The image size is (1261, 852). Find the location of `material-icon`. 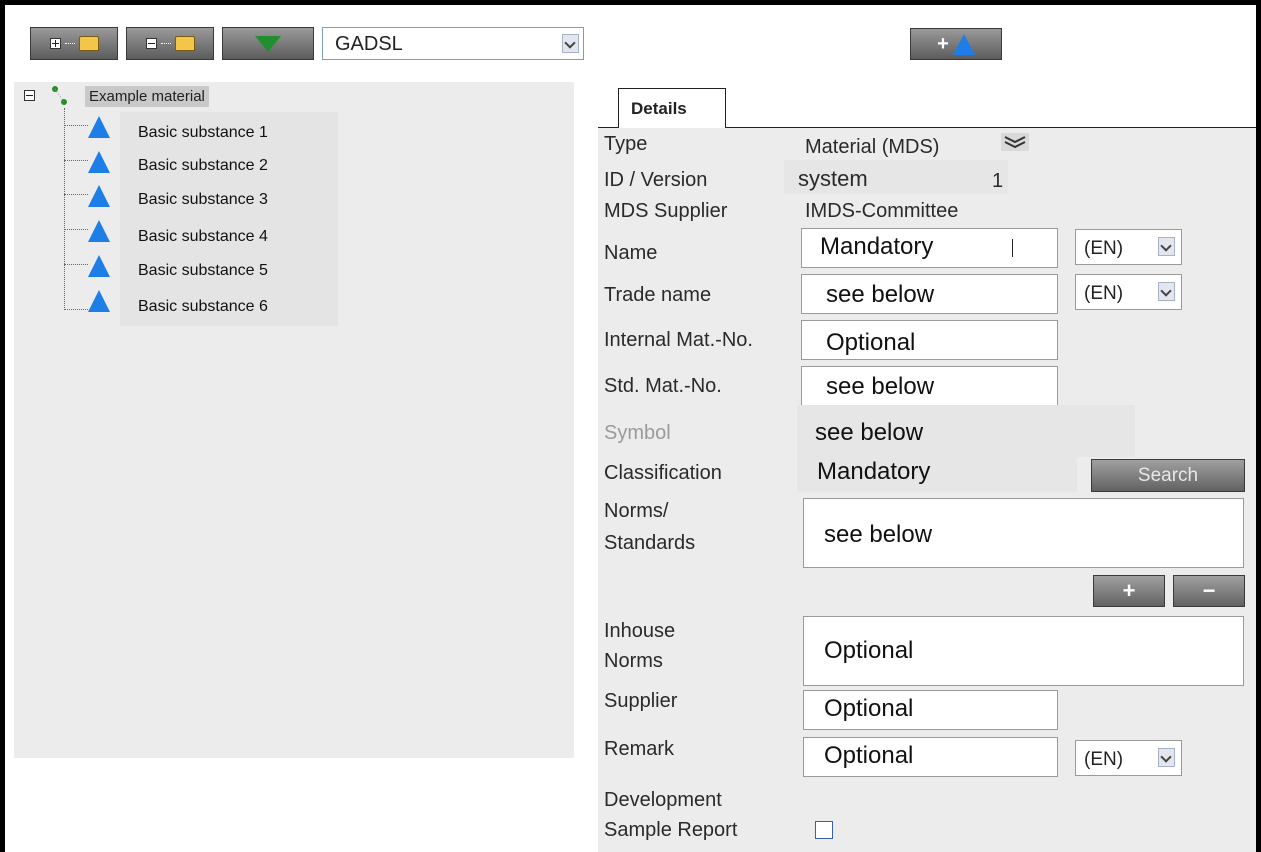

material-icon is located at coordinates (60, 96).